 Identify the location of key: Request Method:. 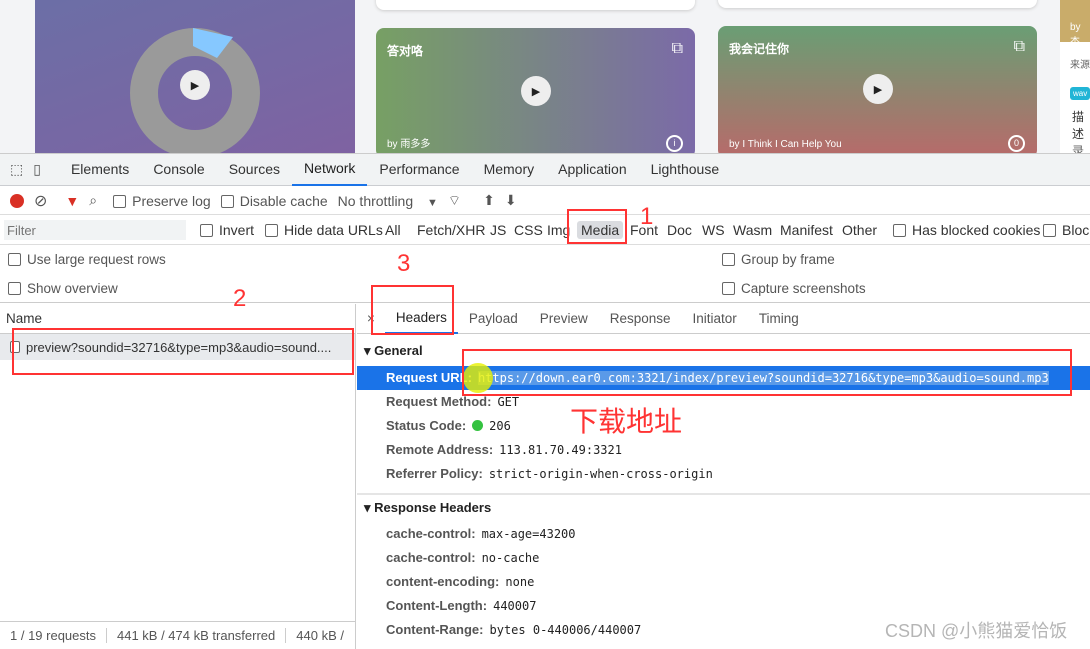
(439, 401).